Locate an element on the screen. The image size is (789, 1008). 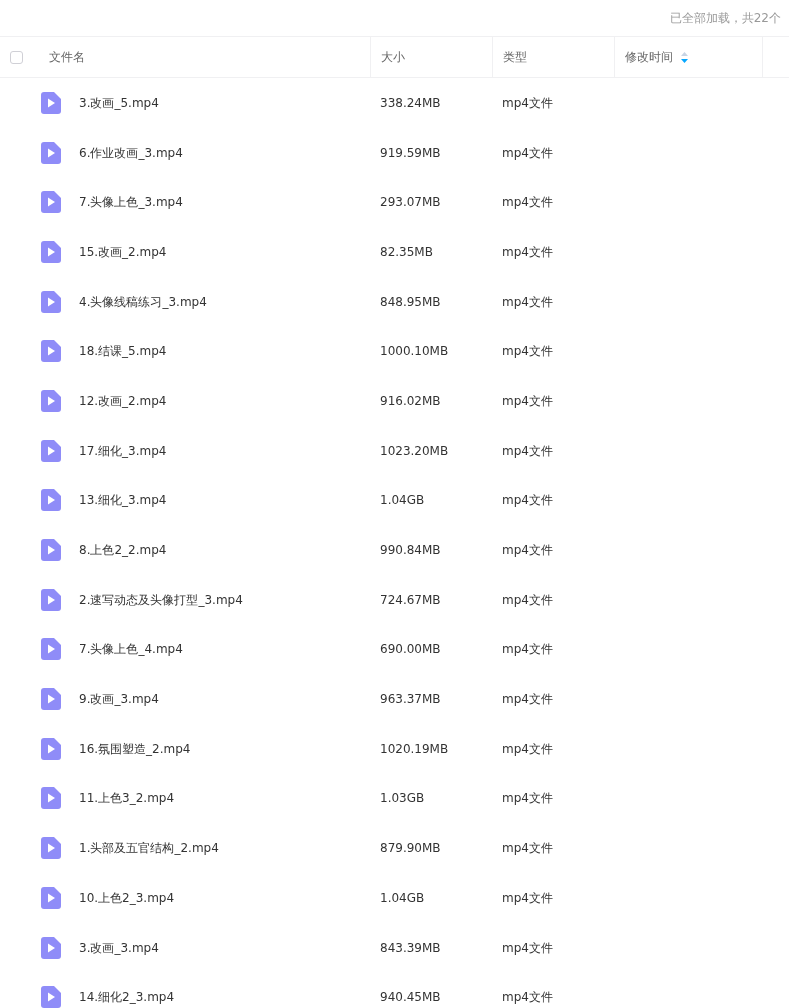
file-size: 690.00MB is located at coordinates (410, 649).